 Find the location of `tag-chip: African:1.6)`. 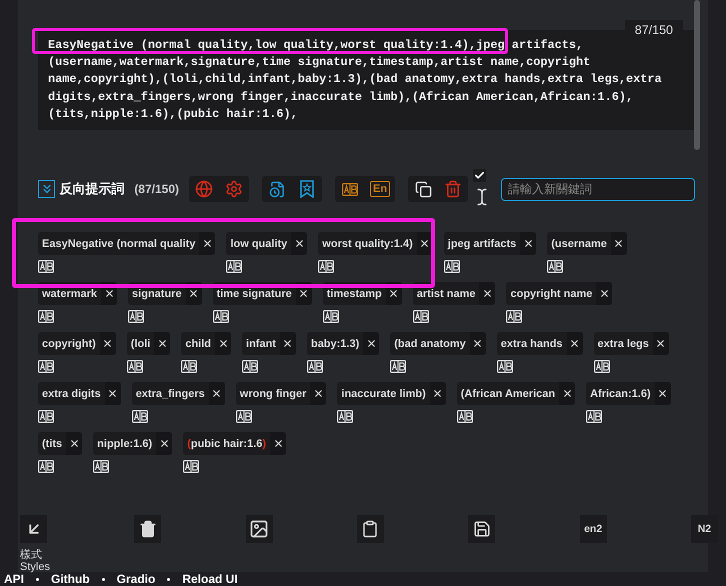

tag-chip: African:1.6) is located at coordinates (628, 393).